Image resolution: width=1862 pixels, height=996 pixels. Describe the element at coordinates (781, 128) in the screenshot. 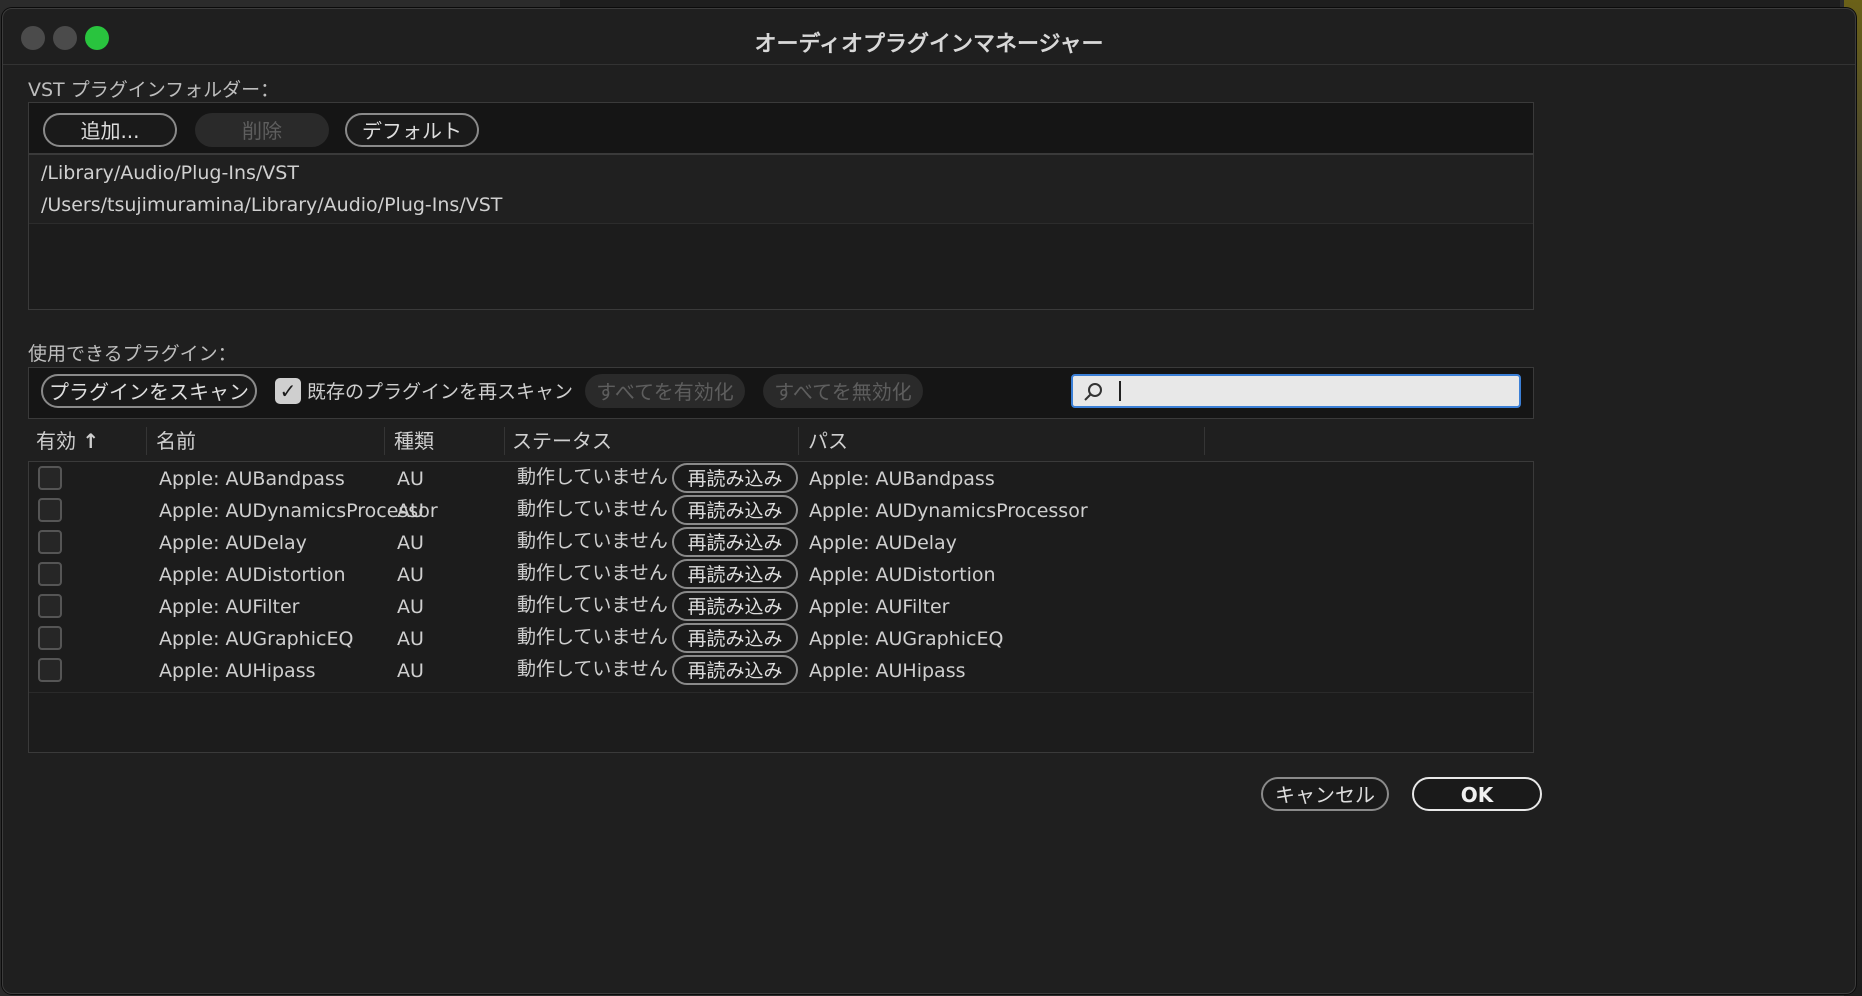

I see `vst-folder-toolbar: 追加... 削除 デフォルト` at that location.